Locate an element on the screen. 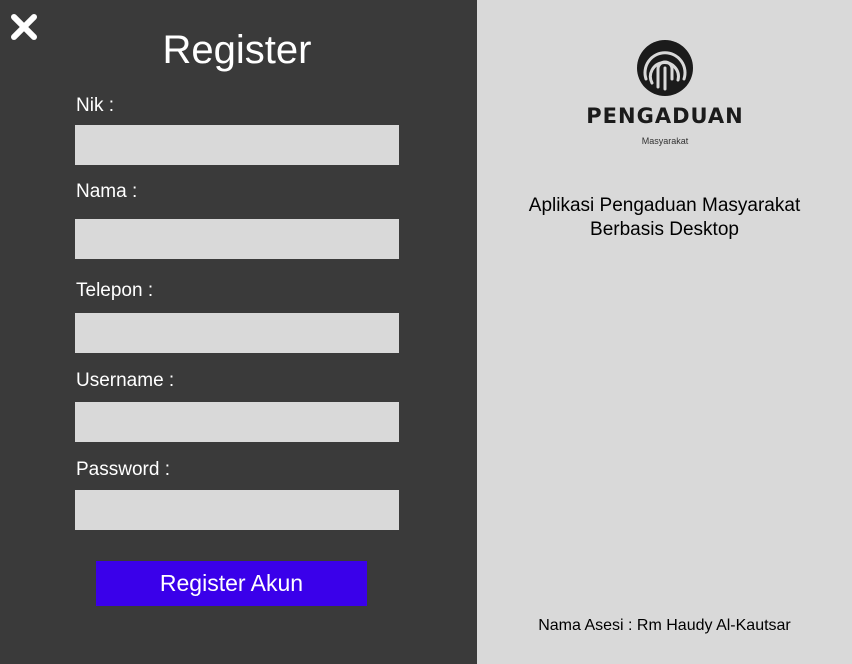 The image size is (852, 664). fingerprint-logo-icon is located at coordinates (665, 68).